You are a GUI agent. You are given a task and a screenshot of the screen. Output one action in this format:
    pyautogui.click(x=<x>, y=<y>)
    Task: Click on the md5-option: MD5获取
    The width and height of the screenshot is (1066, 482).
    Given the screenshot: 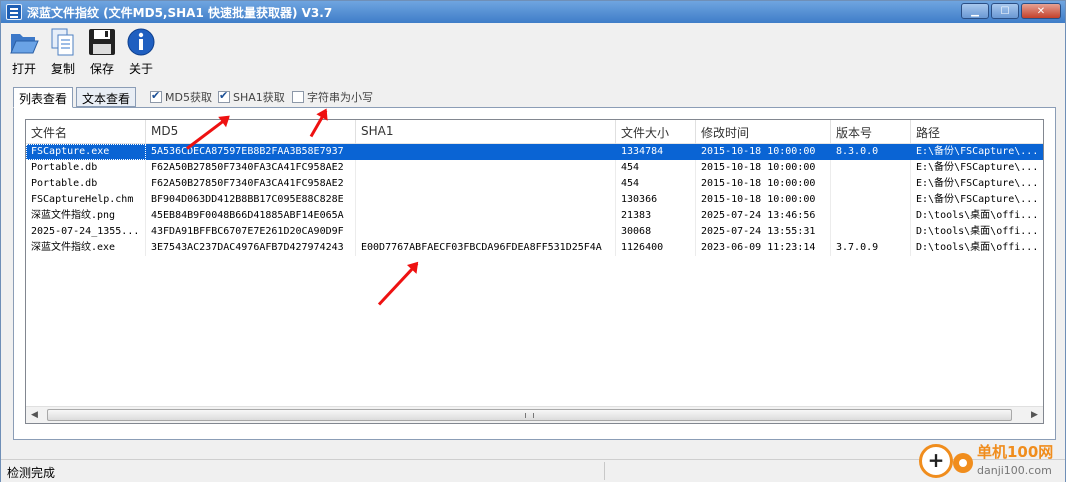 What is the action you would take?
    pyautogui.click(x=181, y=97)
    